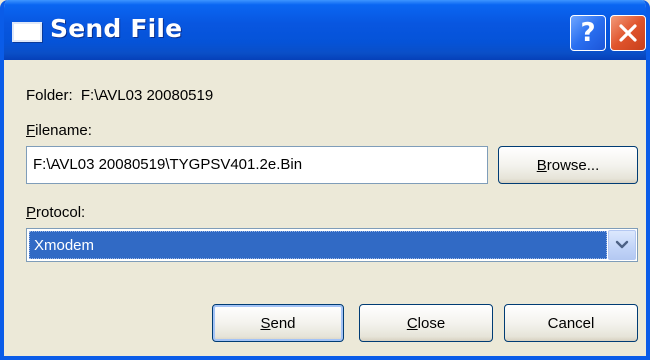 This screenshot has width=650, height=360. I want to click on close-label: lose, so click(431, 323).